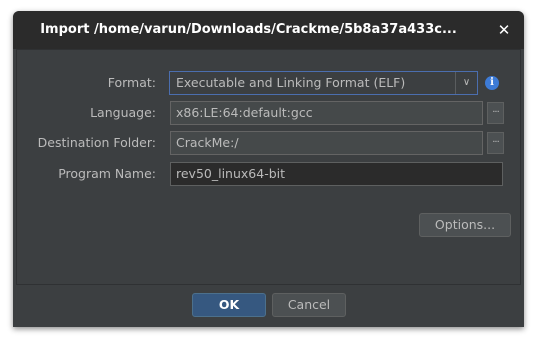  I want to click on button-bar: OK Cancel, so click(268, 306).